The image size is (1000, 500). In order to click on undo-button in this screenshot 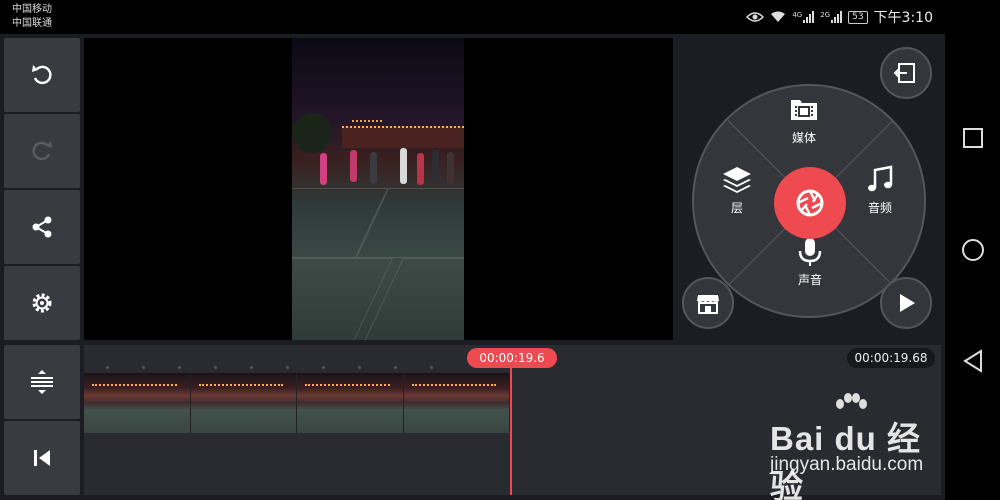, I will do `click(42, 75)`.